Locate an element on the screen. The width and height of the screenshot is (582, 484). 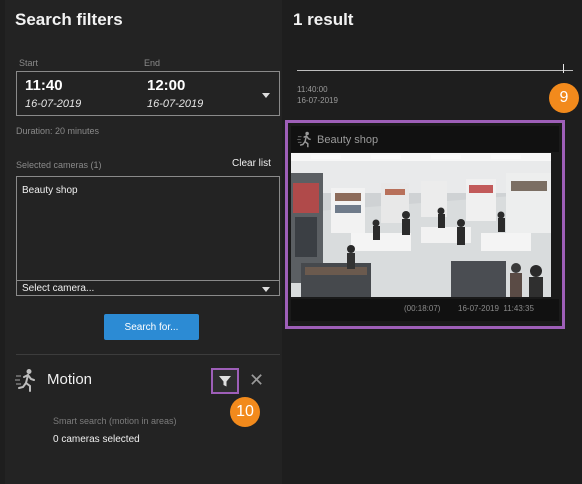
filter-funnel-icon is located at coordinates (225, 381).